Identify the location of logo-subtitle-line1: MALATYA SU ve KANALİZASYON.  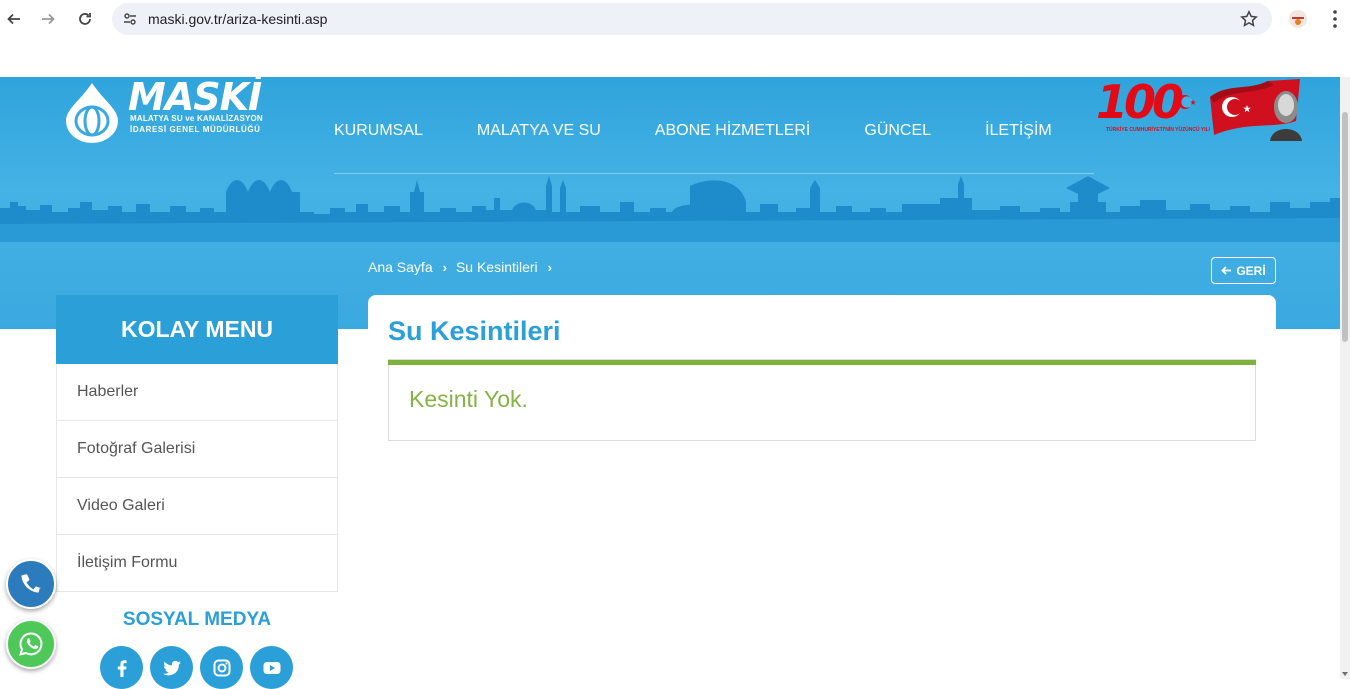
(196, 118).